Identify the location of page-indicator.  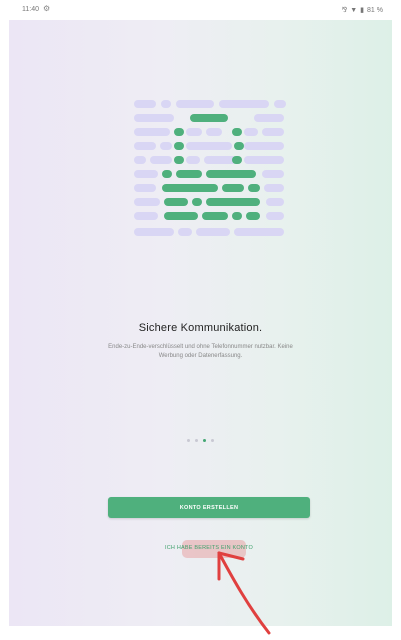
(200, 440).